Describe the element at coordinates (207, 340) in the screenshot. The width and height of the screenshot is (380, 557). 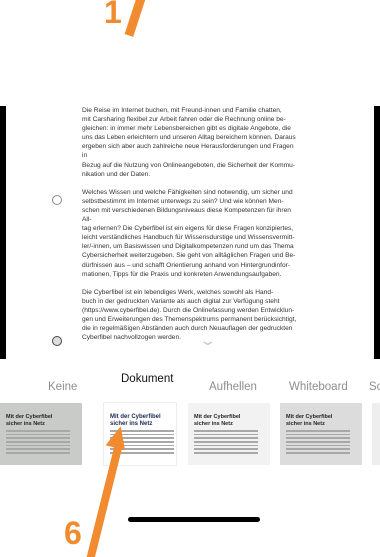
I see `chevron-down-icon: ⌄` at that location.